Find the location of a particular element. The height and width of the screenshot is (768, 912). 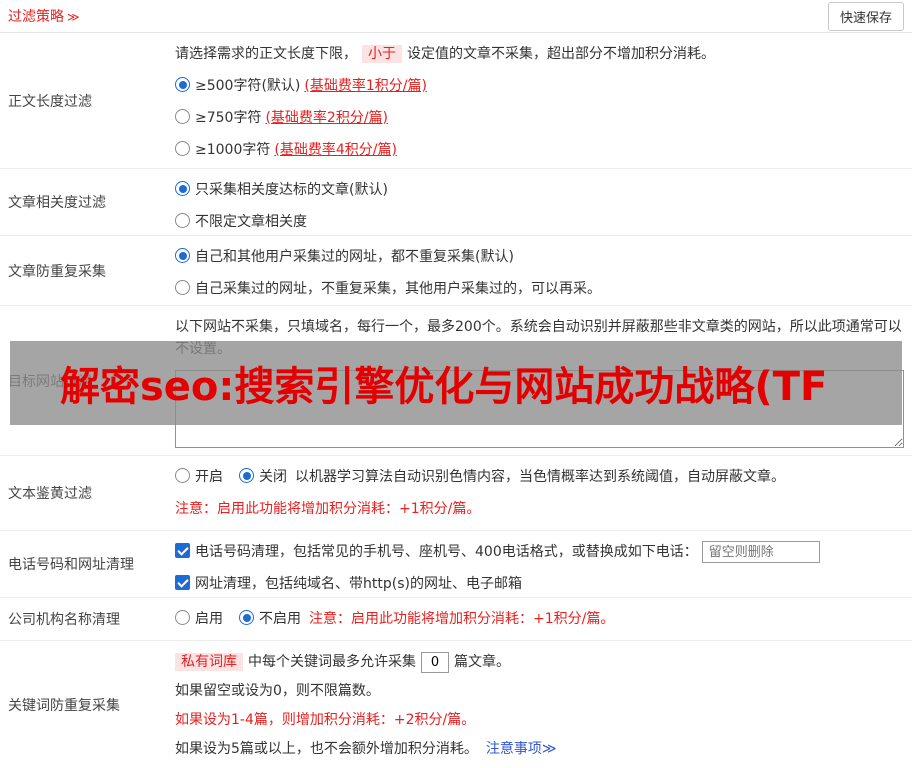

keyword-dedup-line3: 如果设为1-4篇，则增加积分消耗：+2积分/篇。 is located at coordinates (325, 720).